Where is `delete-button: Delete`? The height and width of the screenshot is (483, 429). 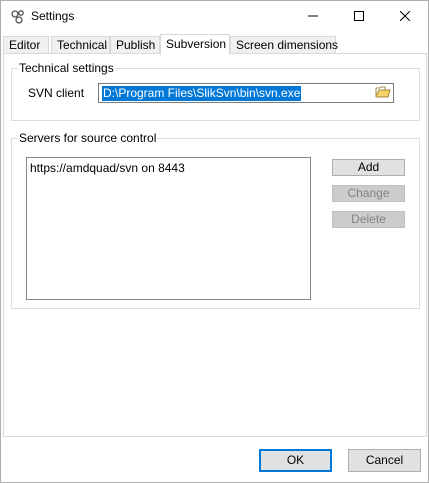 delete-button: Delete is located at coordinates (368, 219).